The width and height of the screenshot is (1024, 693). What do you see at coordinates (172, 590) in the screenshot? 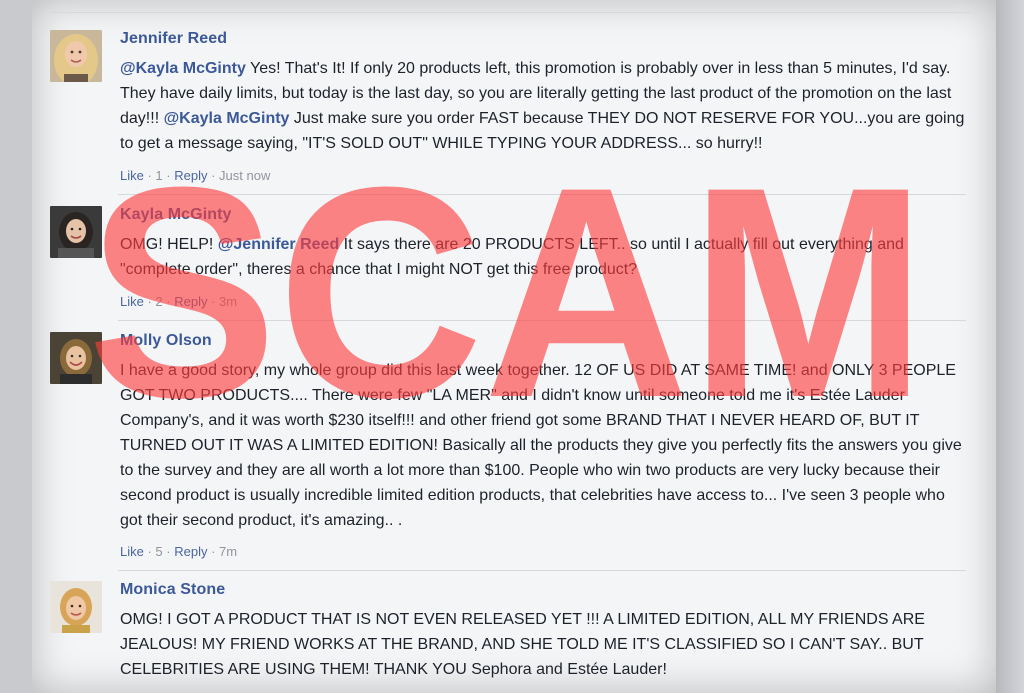
I see `commenter-name: Monica Stone` at bounding box center [172, 590].